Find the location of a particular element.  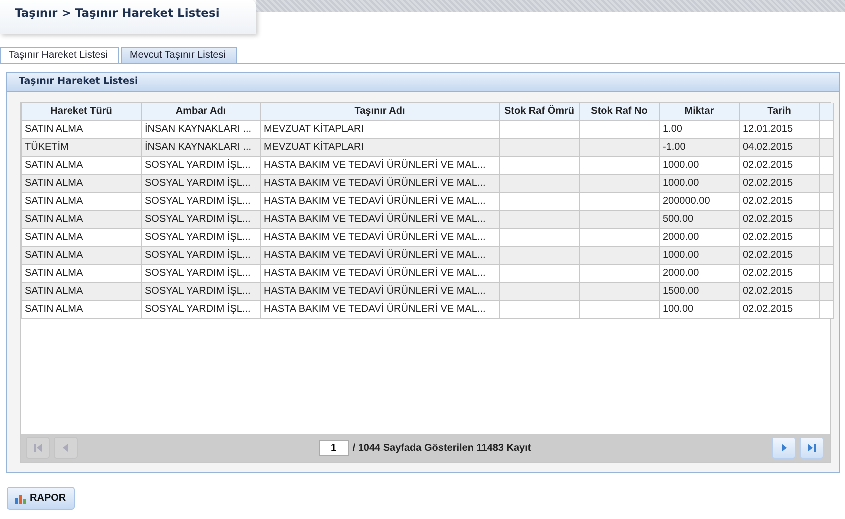

last-page-icon is located at coordinates (812, 448).